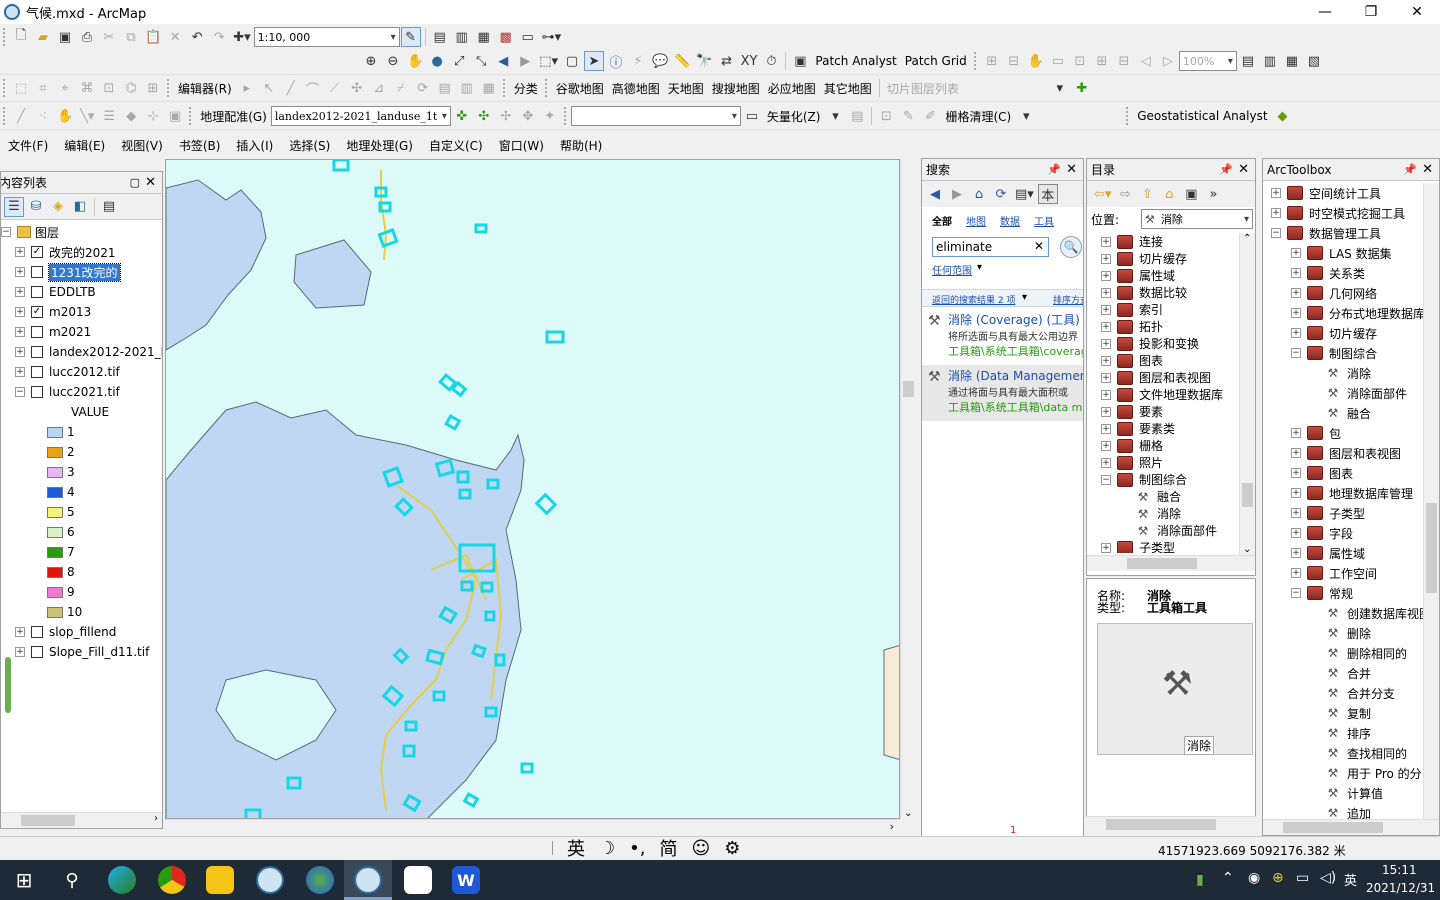 The image size is (1440, 900). I want to click on menu-edit: 编辑(E), so click(84, 145).